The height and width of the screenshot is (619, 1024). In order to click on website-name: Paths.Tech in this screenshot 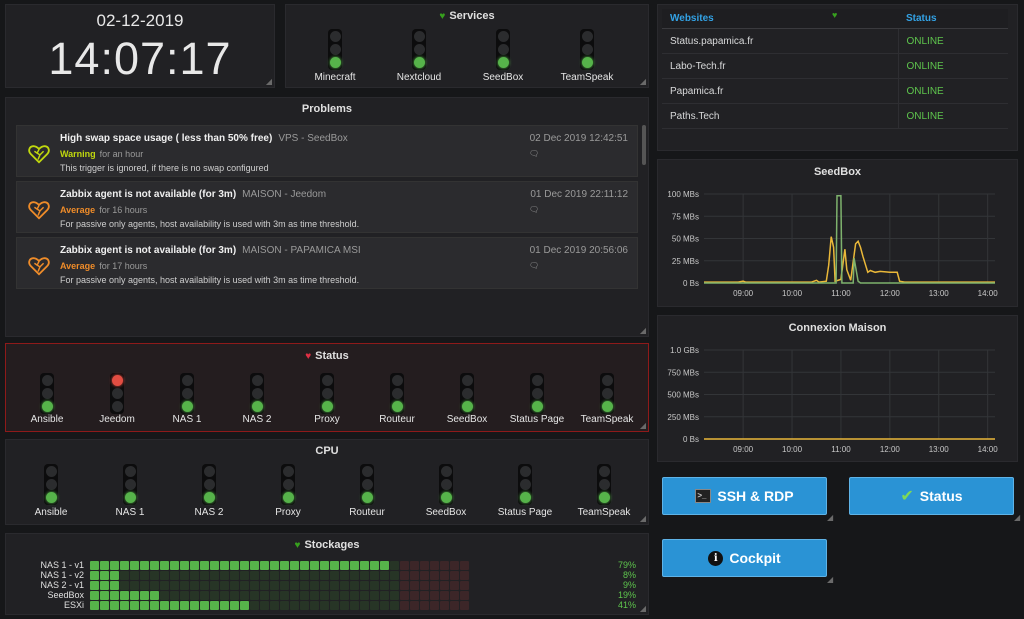, I will do `click(780, 116)`.